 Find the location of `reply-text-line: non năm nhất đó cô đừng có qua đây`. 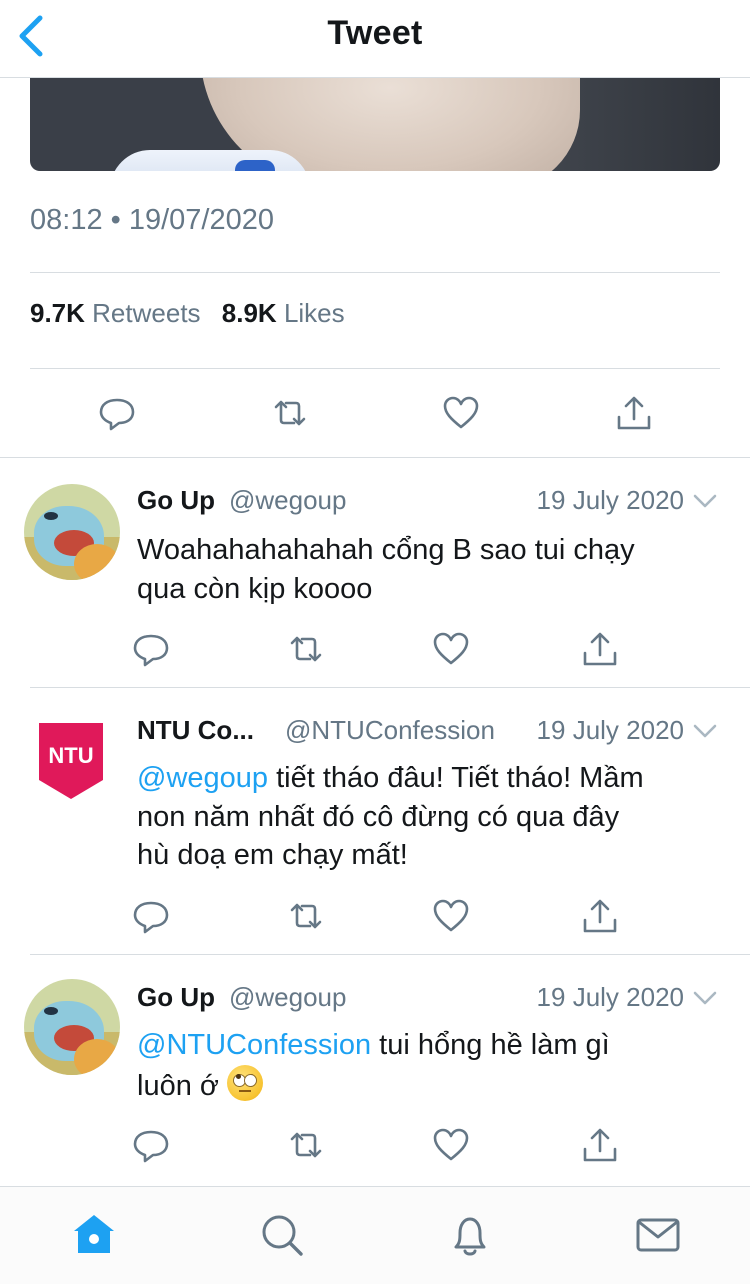

reply-text-line: non năm nhất đó cô đừng có qua đây is located at coordinates (378, 816).